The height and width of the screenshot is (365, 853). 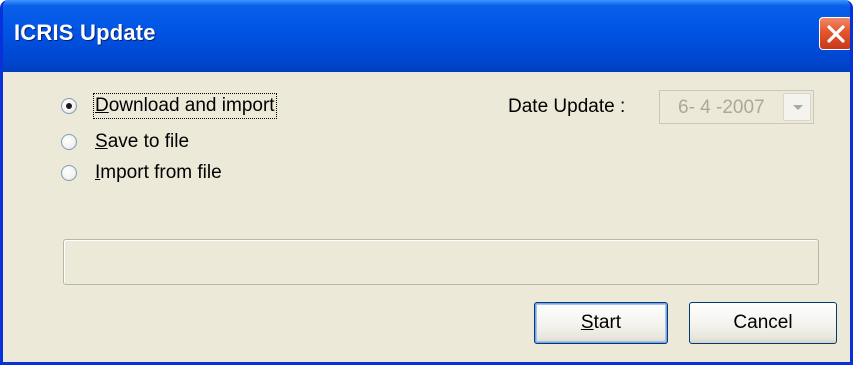 I want to click on close-button, so click(x=834, y=33).